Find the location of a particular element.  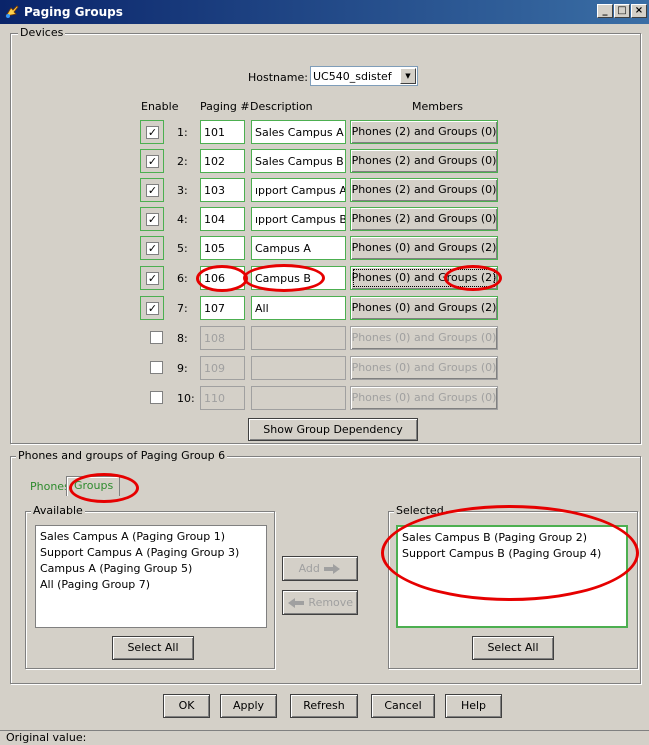

description-field: All is located at coordinates (298, 308).